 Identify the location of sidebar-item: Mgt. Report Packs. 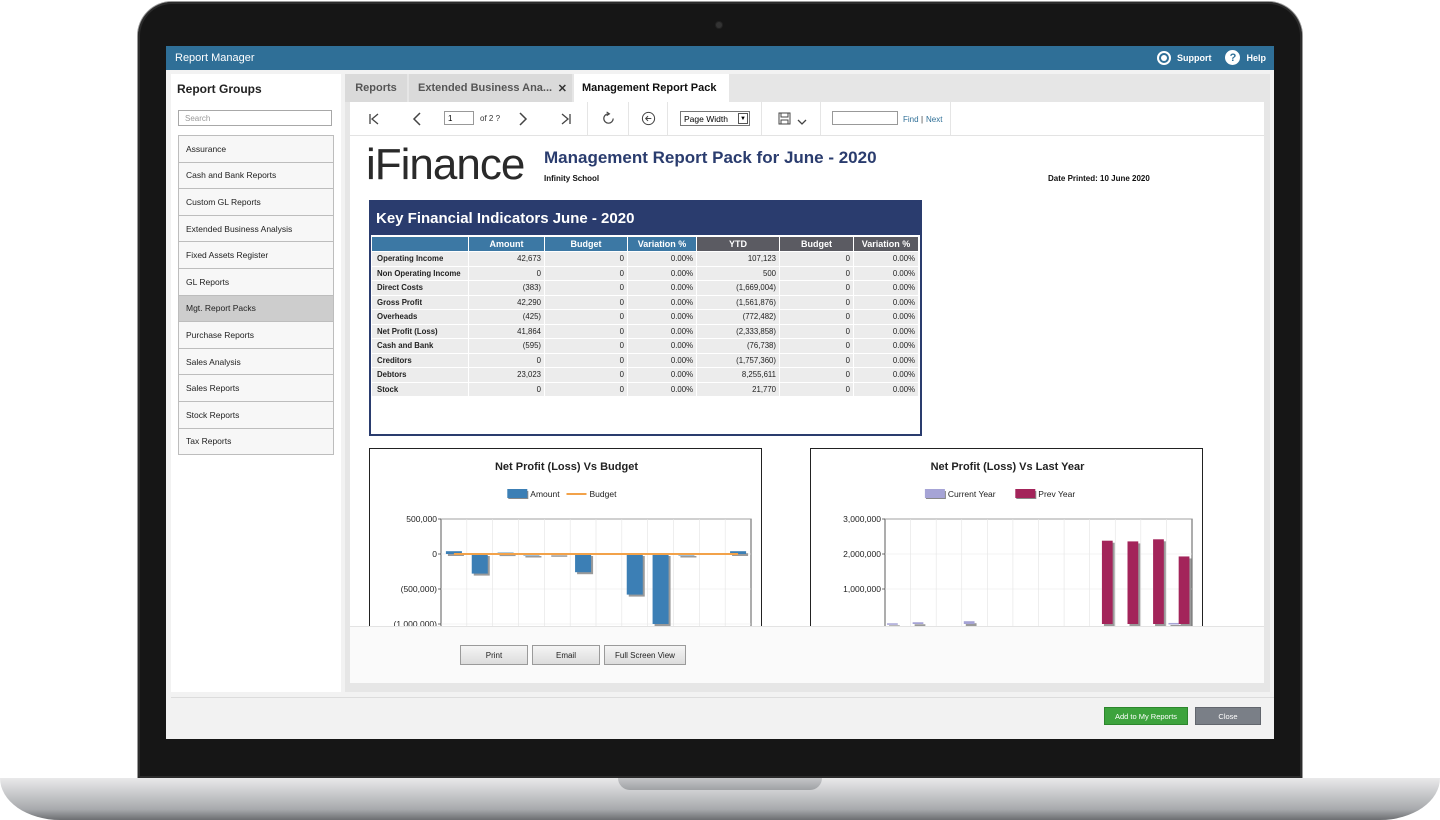
(256, 309).